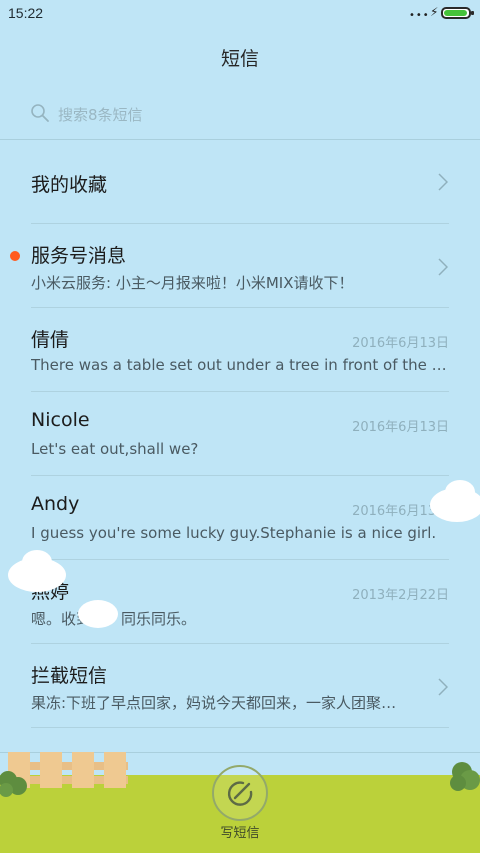 This screenshot has width=480, height=853. Describe the element at coordinates (192, 283) in the screenshot. I see `conversation-preview: 小米云服务: 小主～月报来啦！小米MIX请收下！` at that location.